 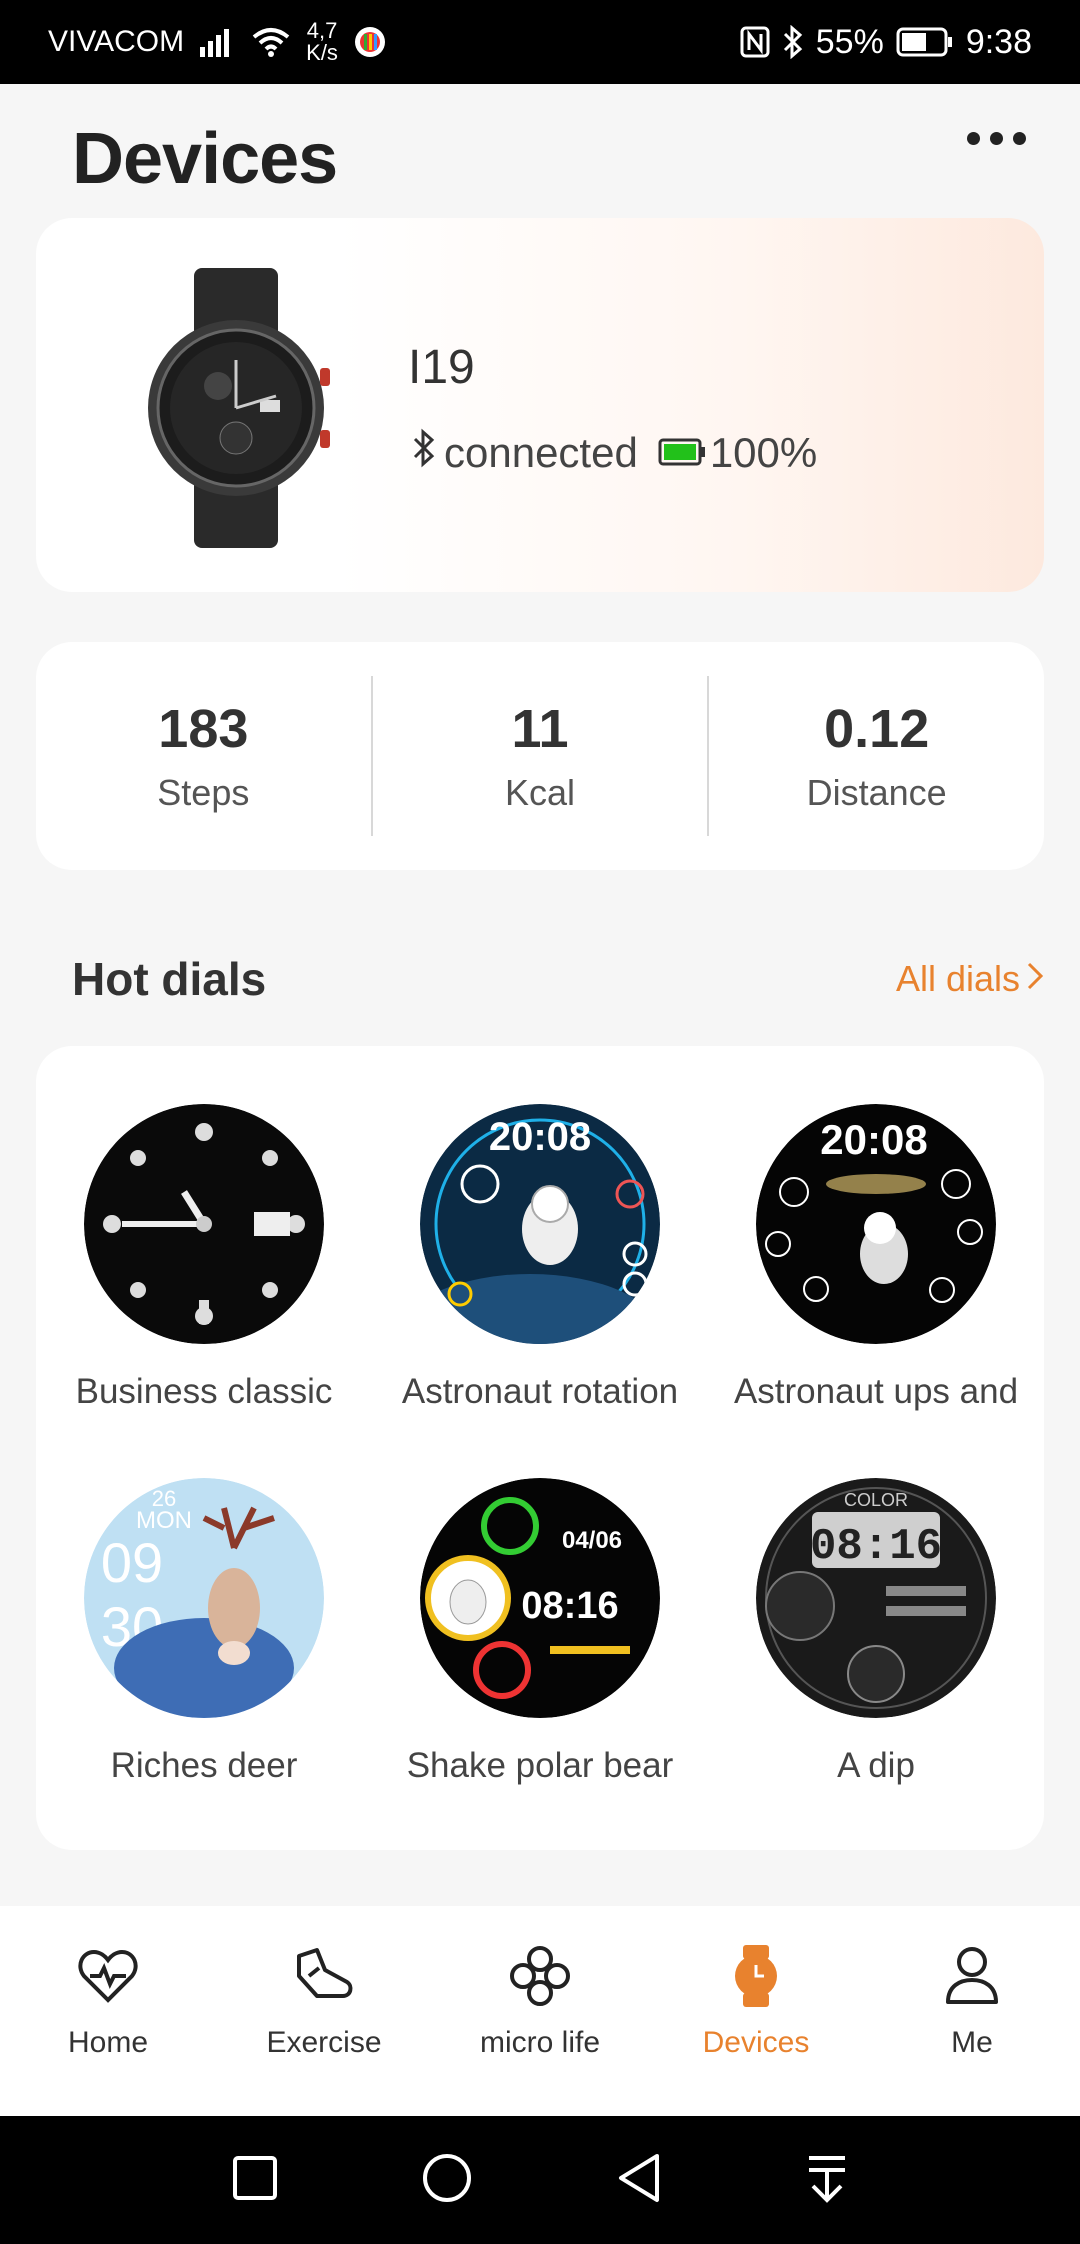 I want to click on all-dials-label: All dials, so click(x=957, y=978).